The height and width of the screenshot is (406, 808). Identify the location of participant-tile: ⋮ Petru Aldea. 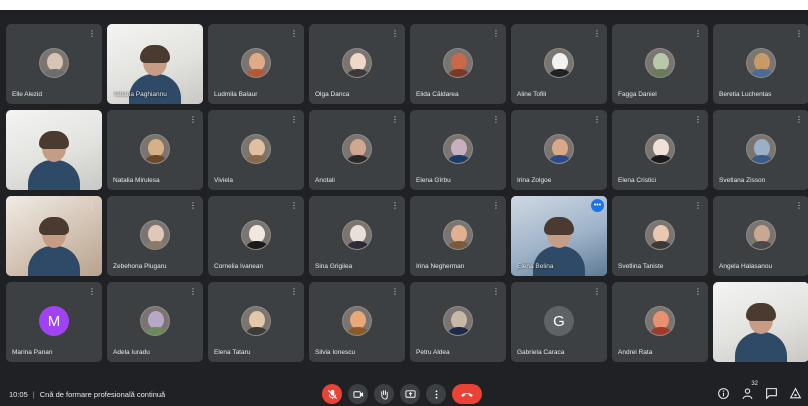
(458, 322).